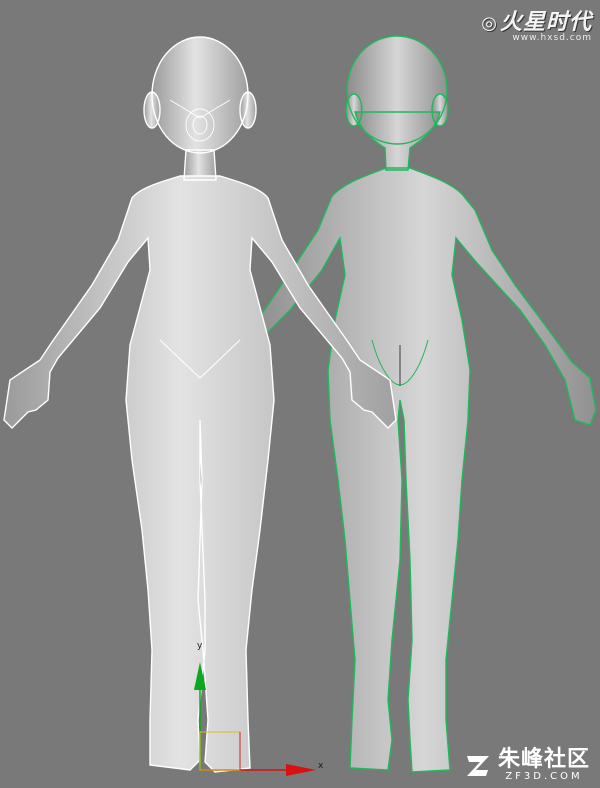 The width and height of the screenshot is (600, 788). I want to click on hxsd-logo-icon: ◎, so click(489, 23).